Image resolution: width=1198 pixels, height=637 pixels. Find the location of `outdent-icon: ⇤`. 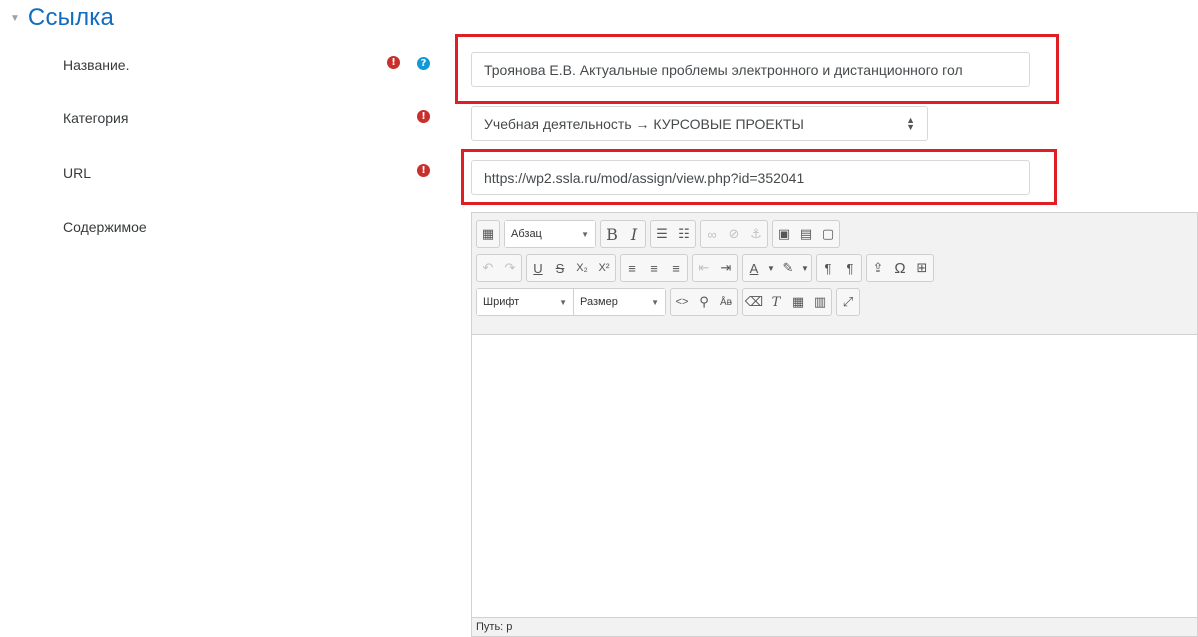

outdent-icon: ⇤ is located at coordinates (704, 268).